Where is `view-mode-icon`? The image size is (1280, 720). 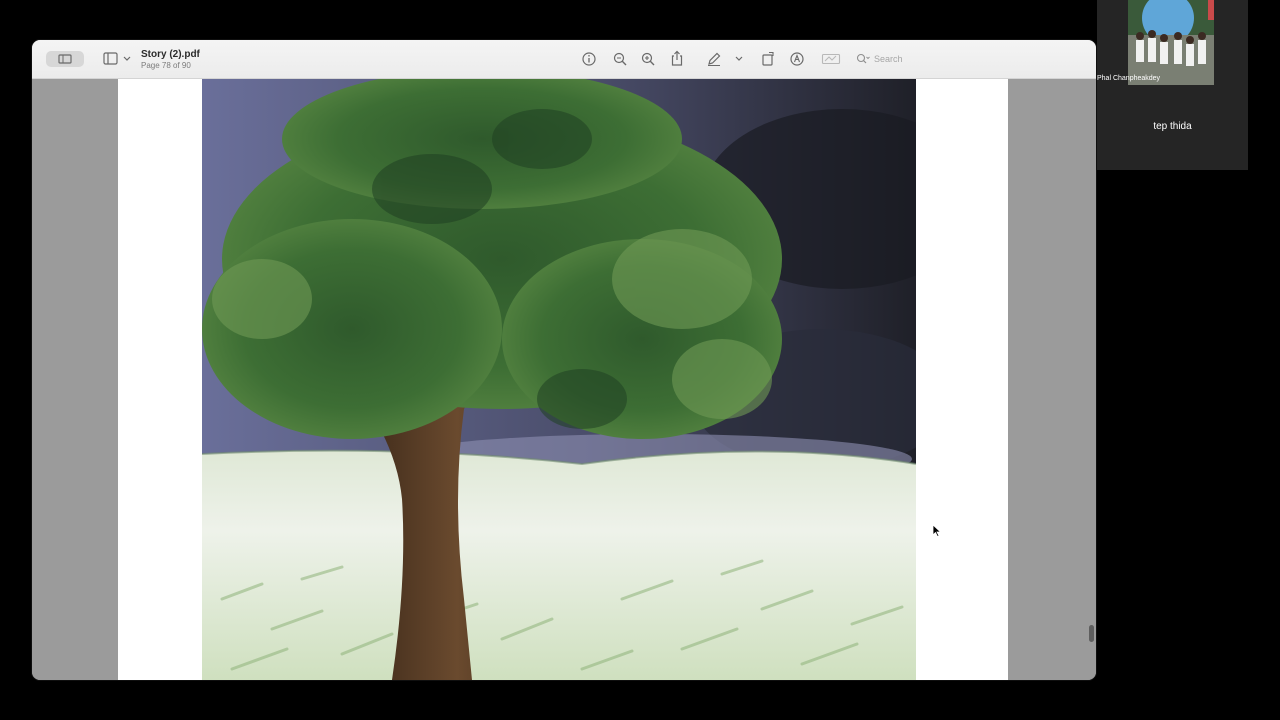
view-mode-icon is located at coordinates (65, 59).